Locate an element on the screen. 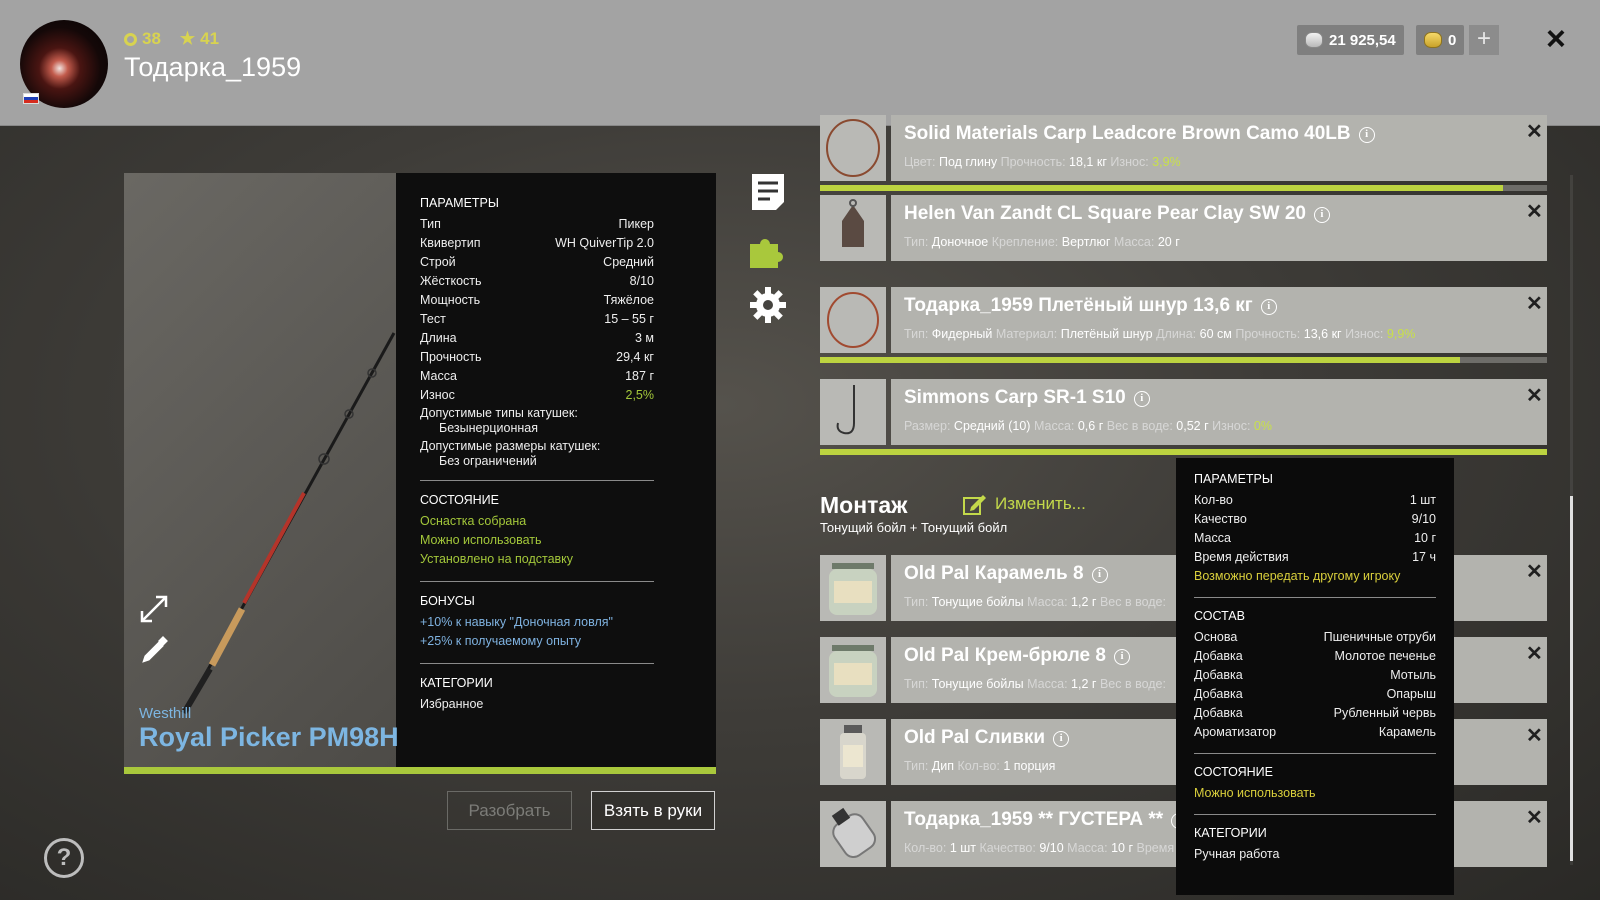 The height and width of the screenshot is (900, 1600). prop-value: Тонущие бойлы is located at coordinates (977, 684).